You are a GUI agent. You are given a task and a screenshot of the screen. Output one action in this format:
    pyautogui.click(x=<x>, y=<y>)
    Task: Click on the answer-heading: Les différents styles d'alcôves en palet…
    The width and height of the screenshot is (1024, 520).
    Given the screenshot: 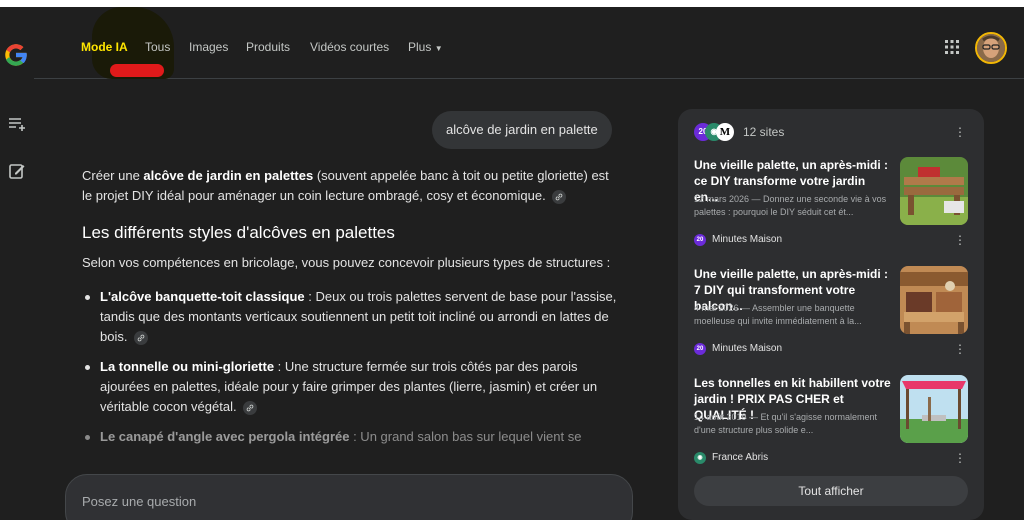 What is the action you would take?
    pyautogui.click(x=238, y=232)
    